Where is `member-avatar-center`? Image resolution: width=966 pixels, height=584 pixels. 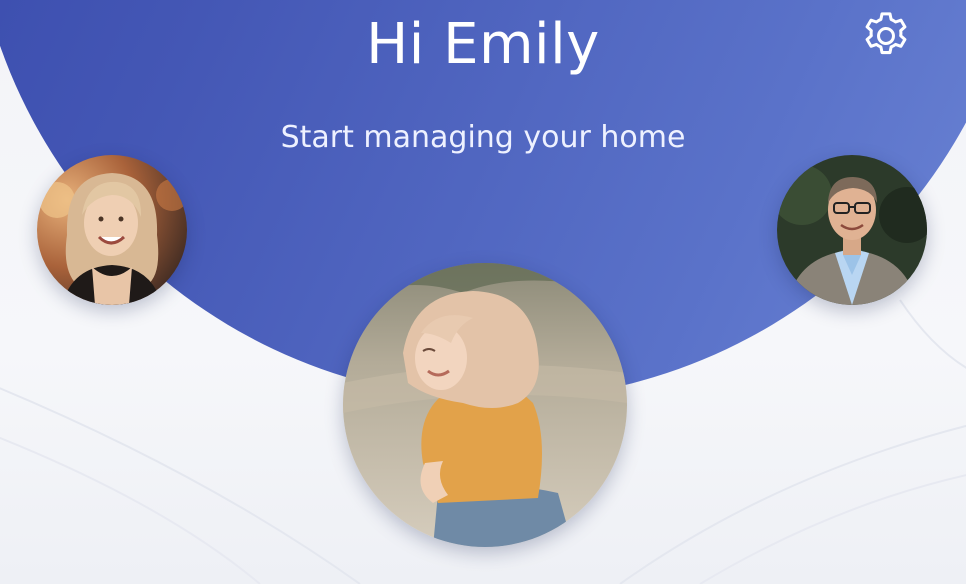 member-avatar-center is located at coordinates (485, 405).